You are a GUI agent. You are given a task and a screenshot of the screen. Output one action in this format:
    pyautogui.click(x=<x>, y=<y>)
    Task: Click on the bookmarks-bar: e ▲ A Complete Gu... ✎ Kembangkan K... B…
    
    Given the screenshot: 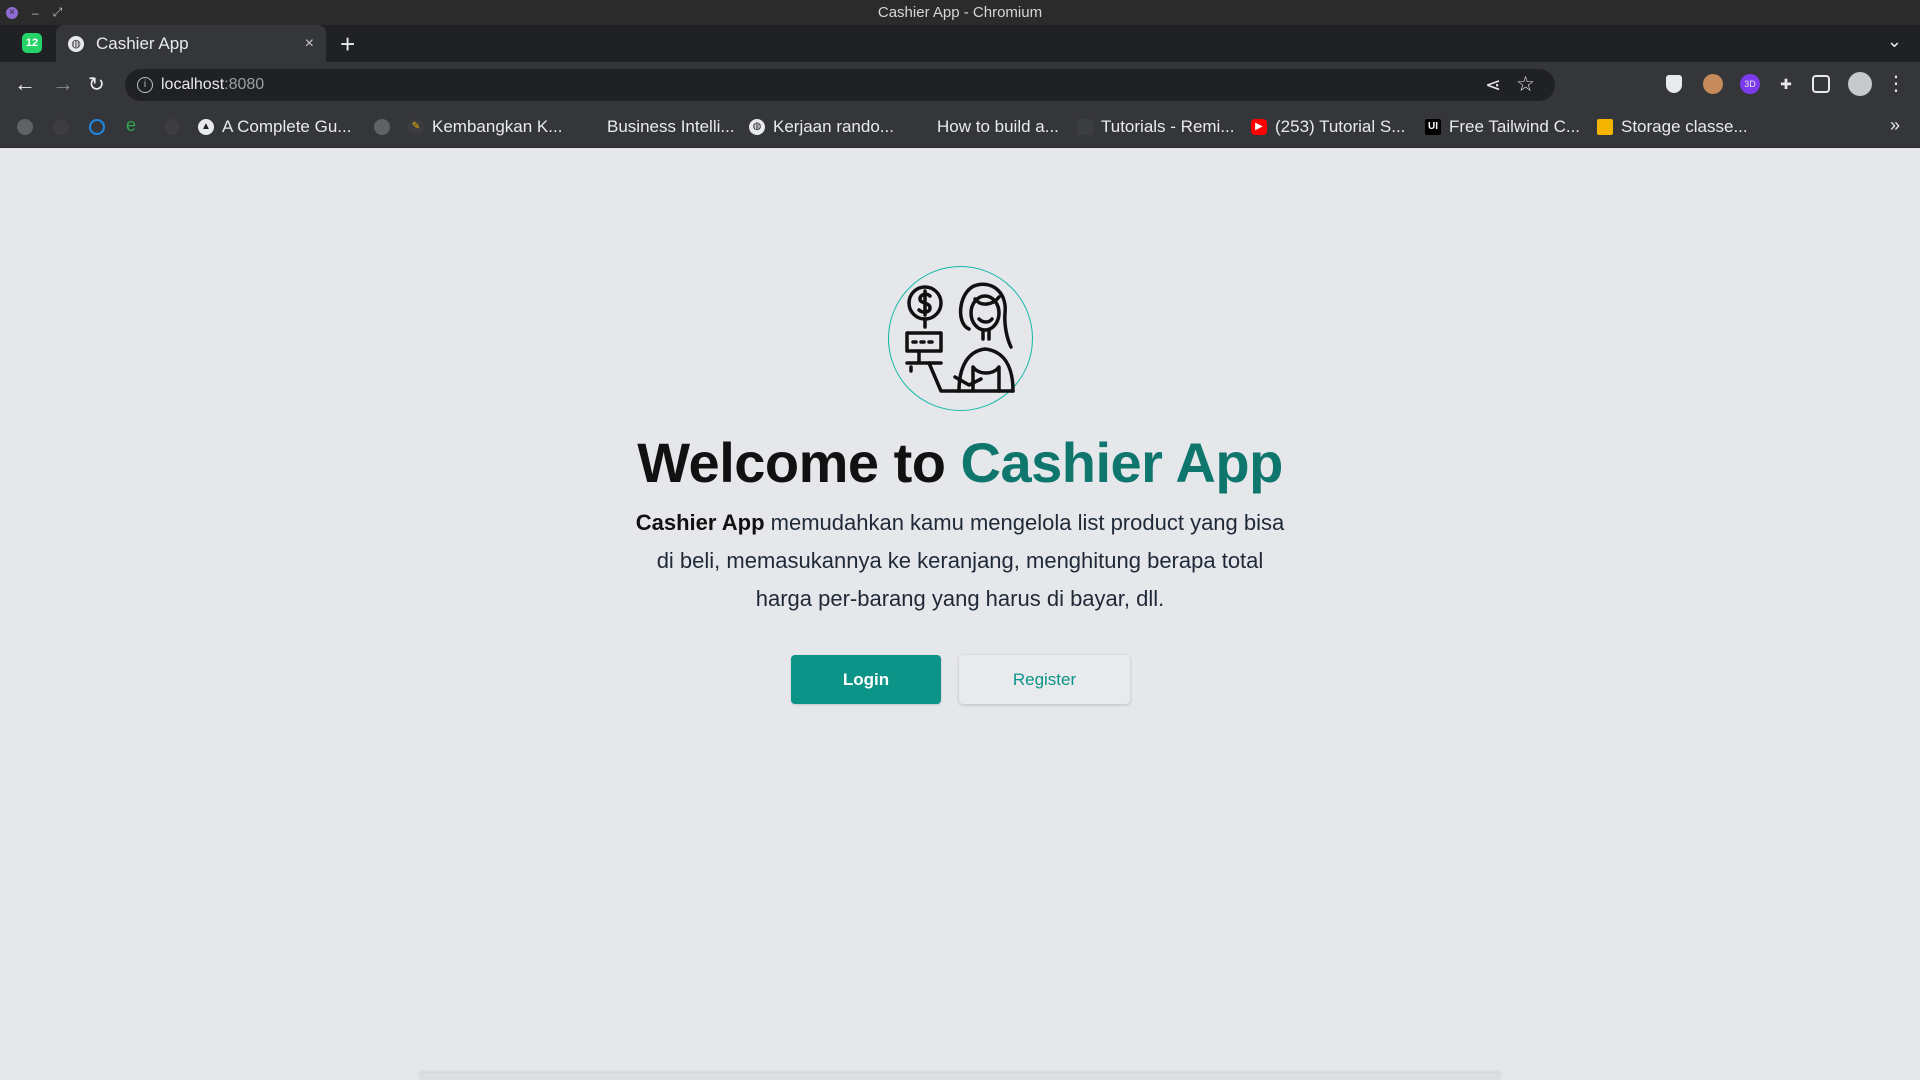 What is the action you would take?
    pyautogui.click(x=960, y=127)
    